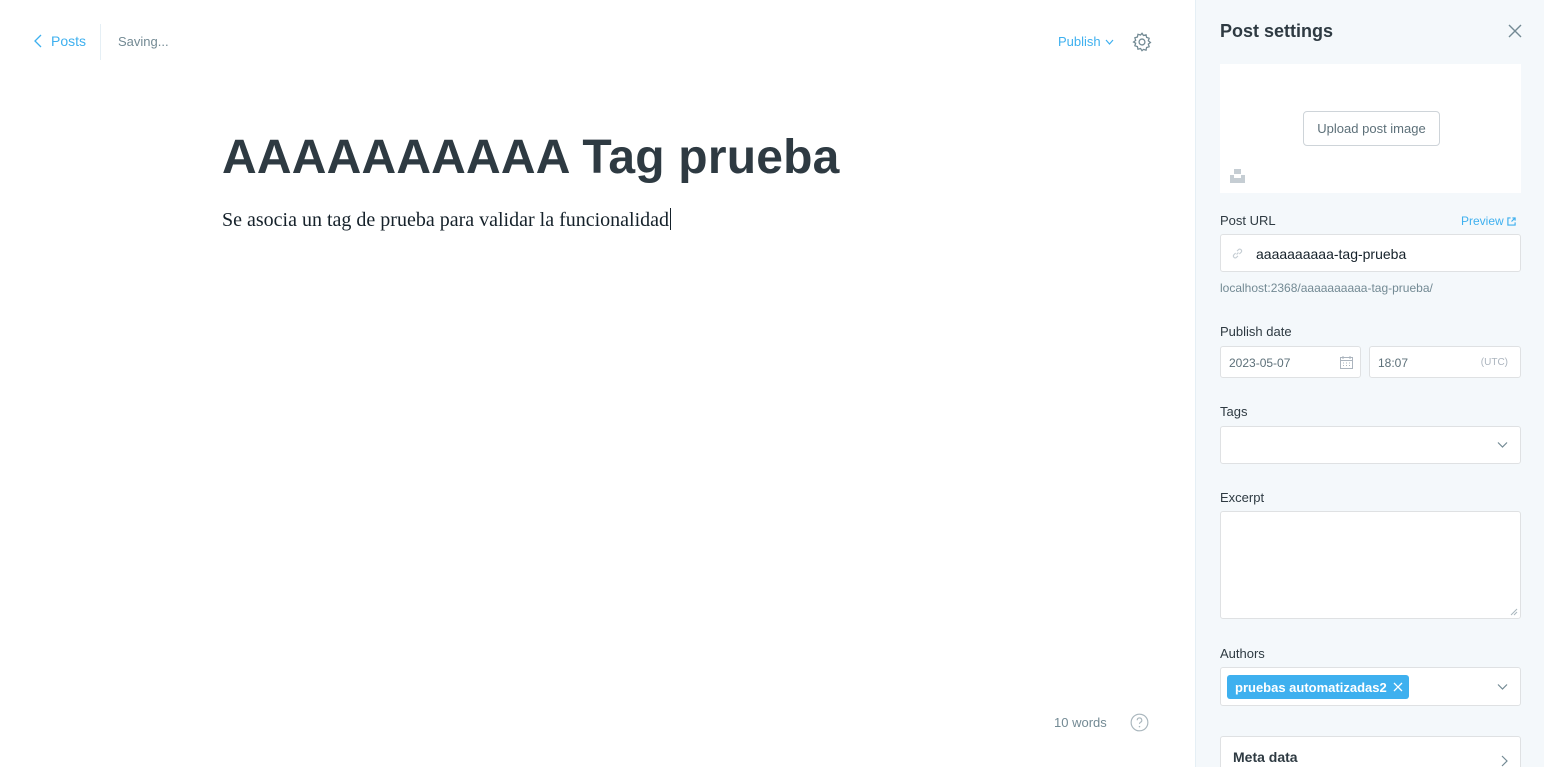  I want to click on preview-link: Preview, so click(1488, 221).